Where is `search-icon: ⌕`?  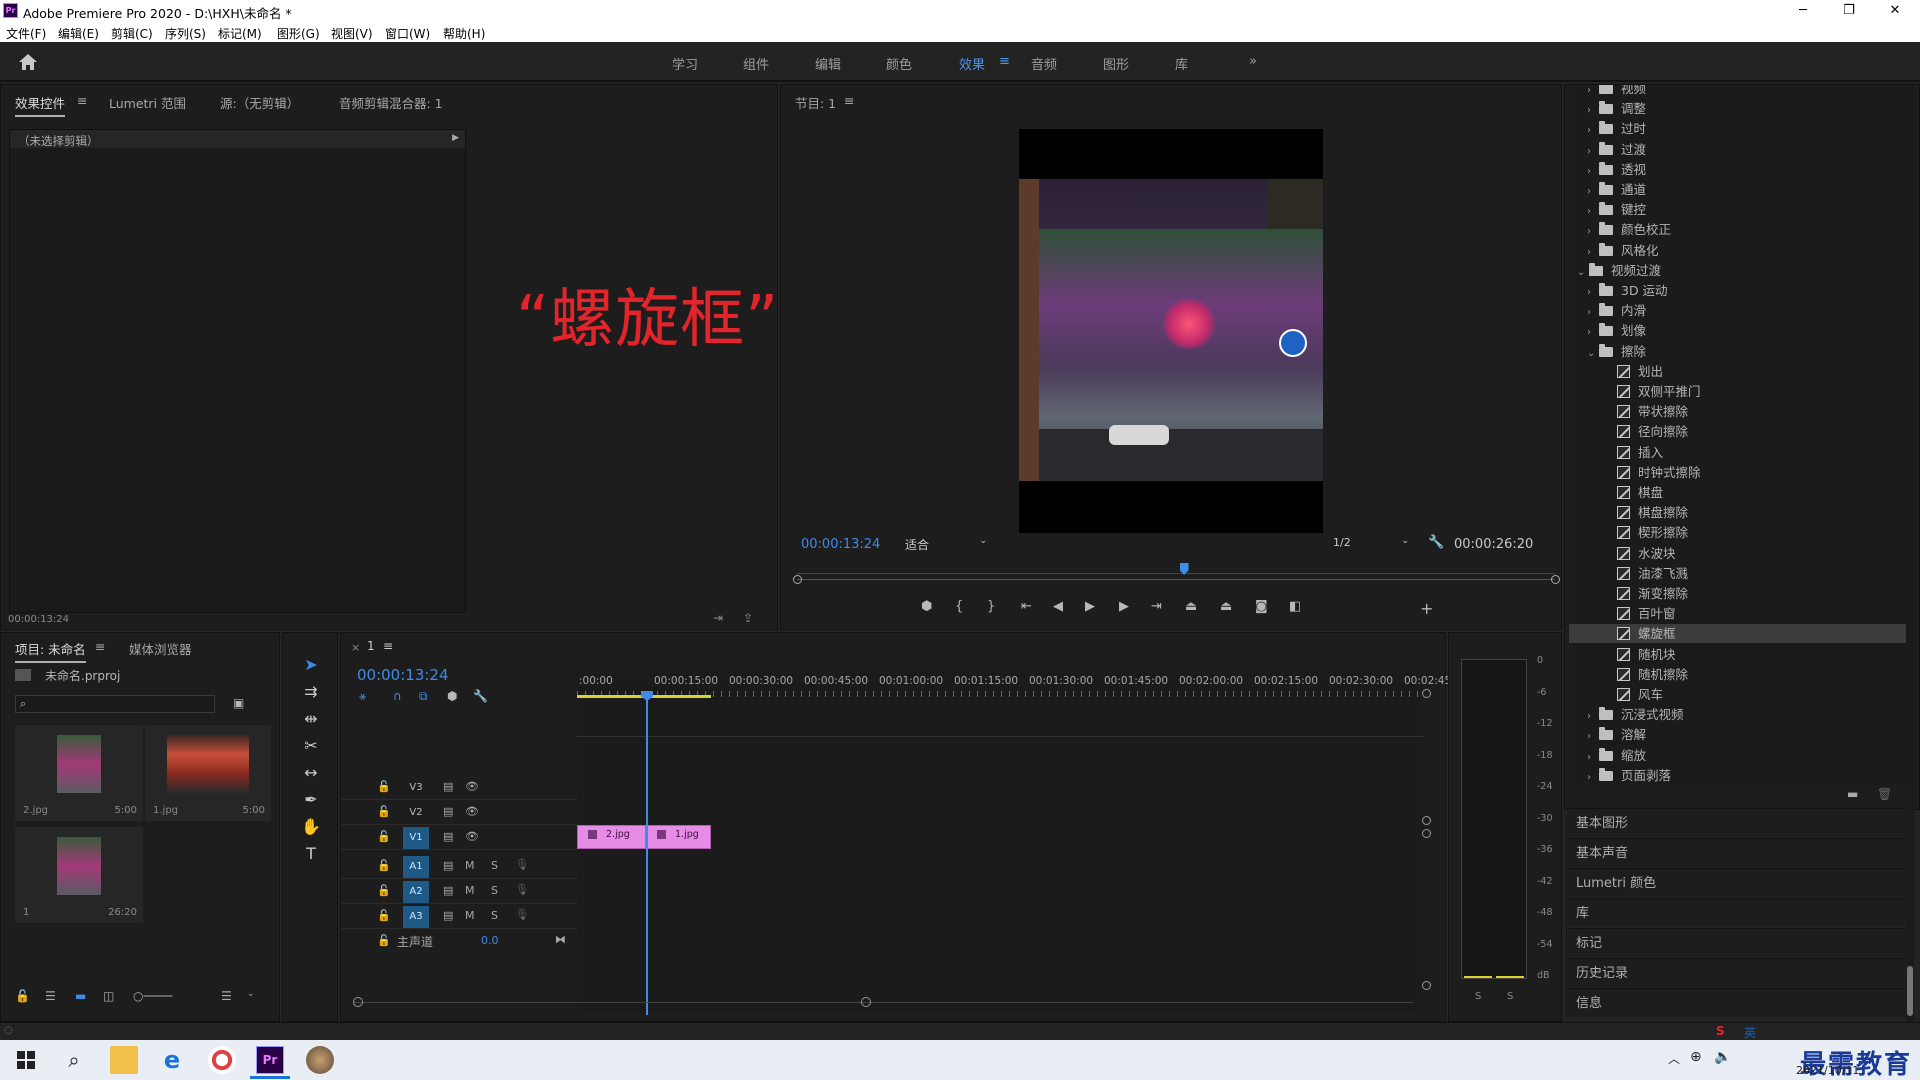
search-icon: ⌕ is located at coordinates (74, 1060).